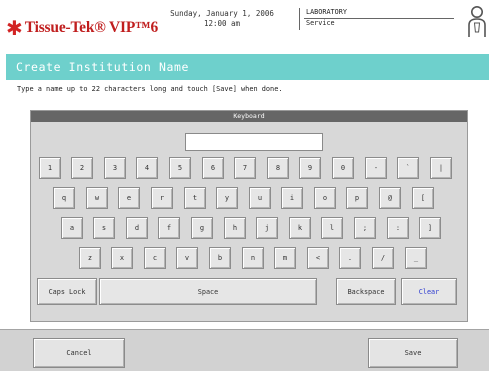  Describe the element at coordinates (278, 168) in the screenshot. I see `key-8: 8` at that location.